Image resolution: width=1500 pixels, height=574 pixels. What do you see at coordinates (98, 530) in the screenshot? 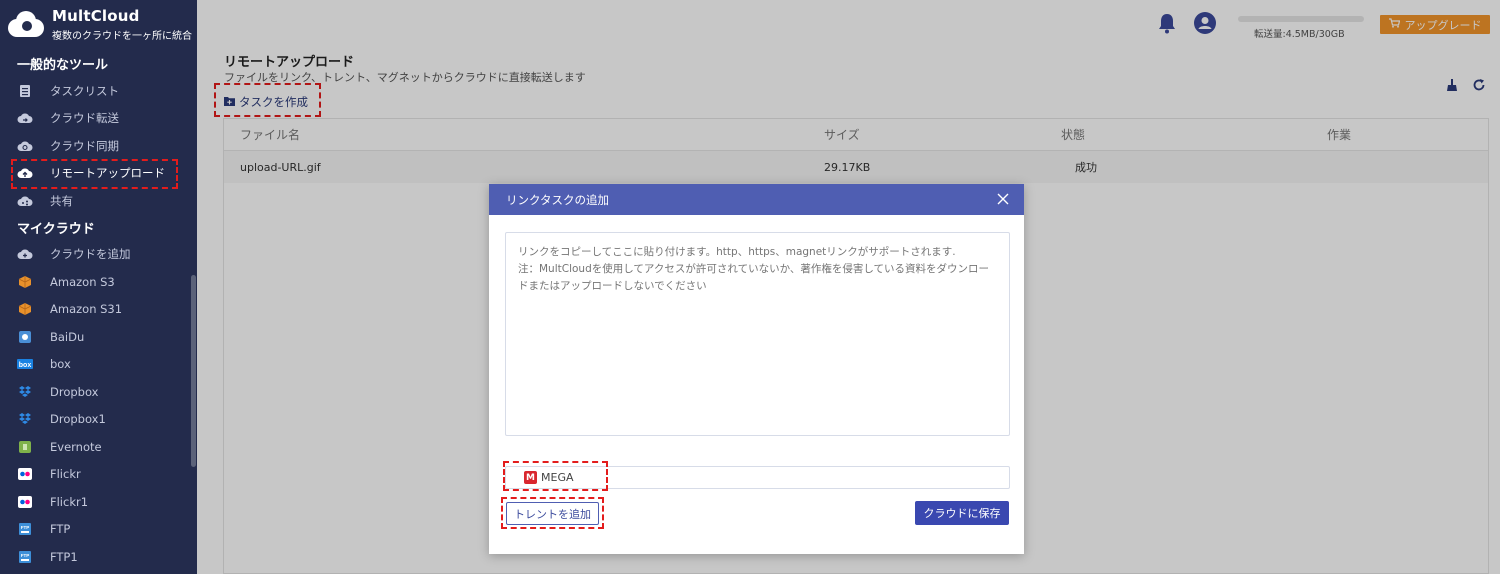
I see `sidebar-item-ftp: FTP FTP` at bounding box center [98, 530].